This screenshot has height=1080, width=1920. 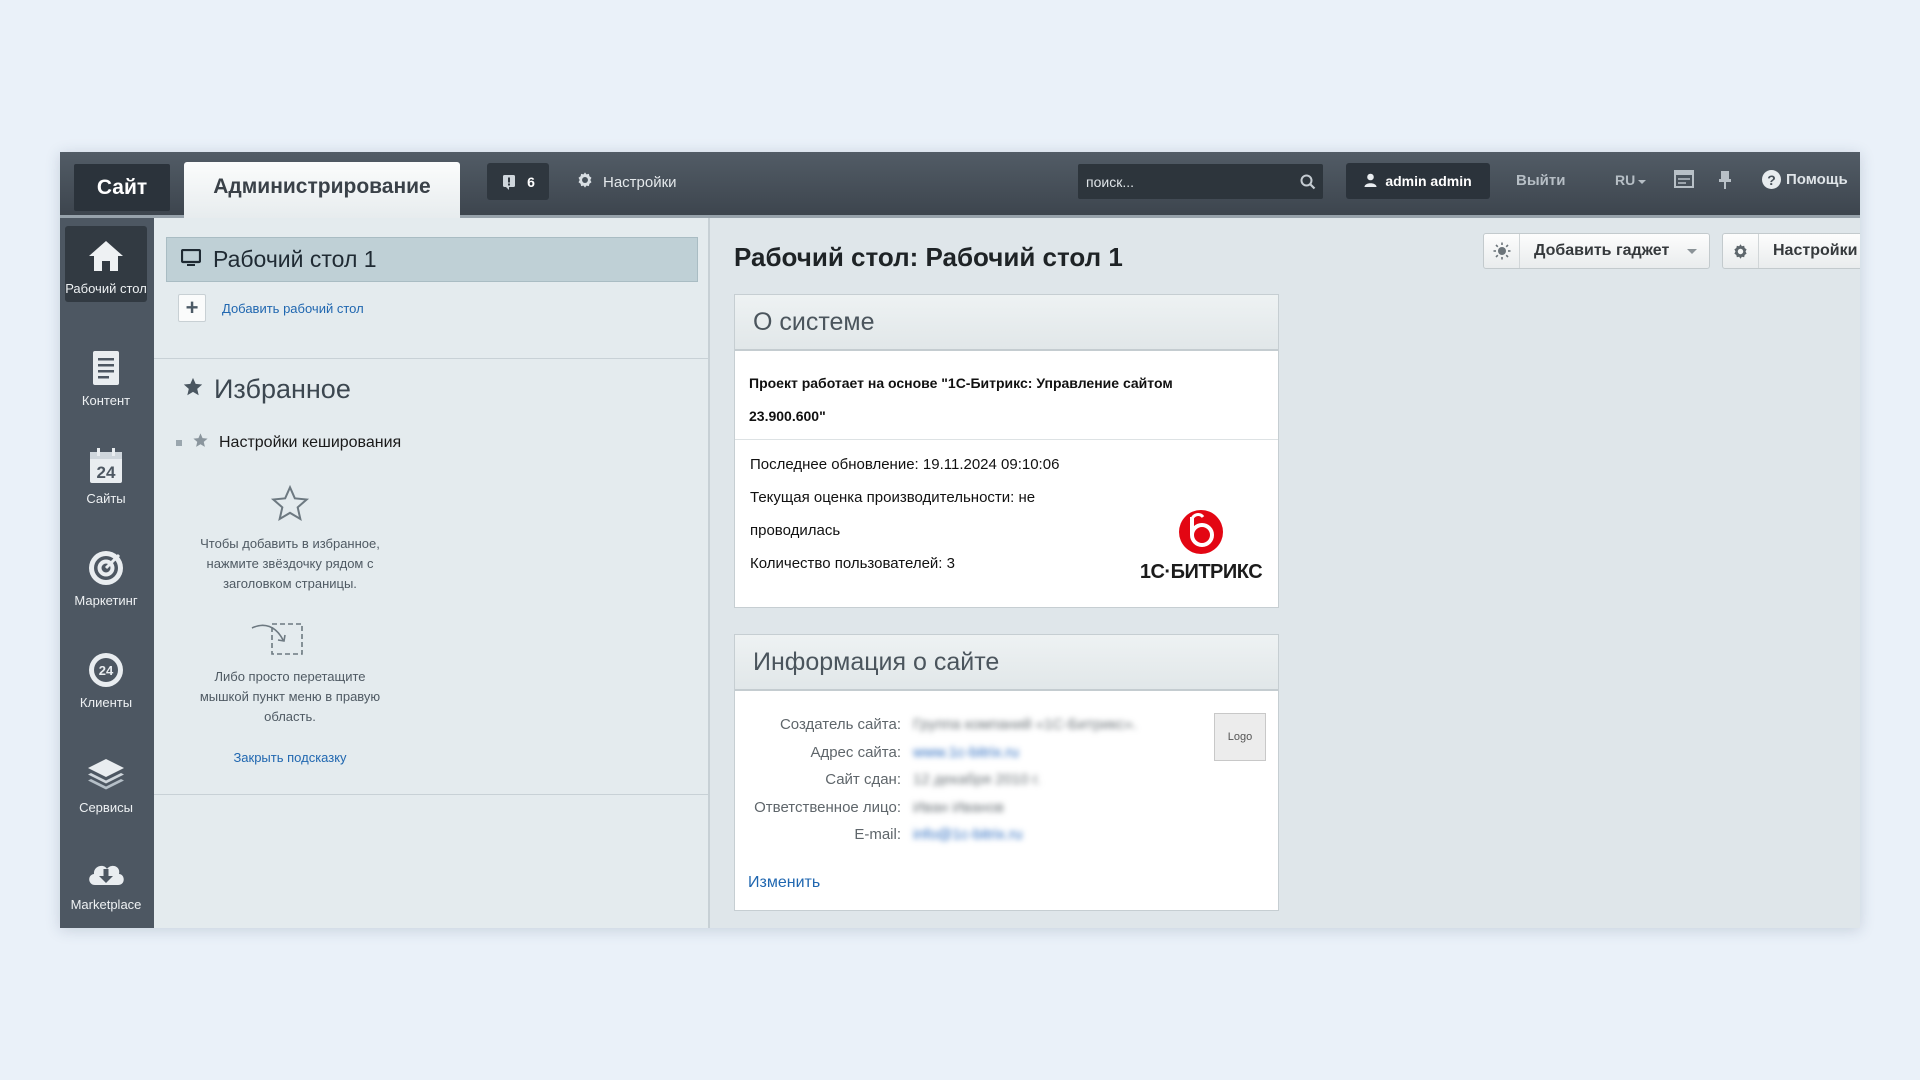 I want to click on desktop-tab-label: Рабочий стол 1, so click(x=295, y=259).